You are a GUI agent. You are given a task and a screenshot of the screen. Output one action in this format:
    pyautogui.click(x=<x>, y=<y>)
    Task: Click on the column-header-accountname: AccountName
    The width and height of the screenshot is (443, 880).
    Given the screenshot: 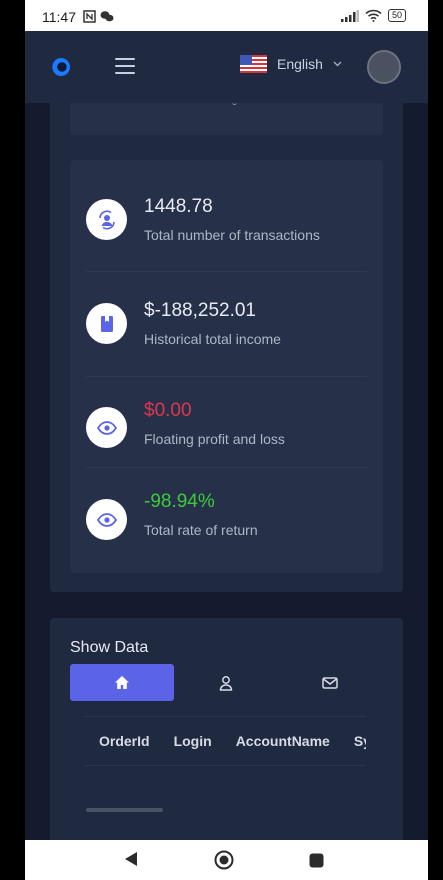 What is the action you would take?
    pyautogui.click(x=283, y=741)
    